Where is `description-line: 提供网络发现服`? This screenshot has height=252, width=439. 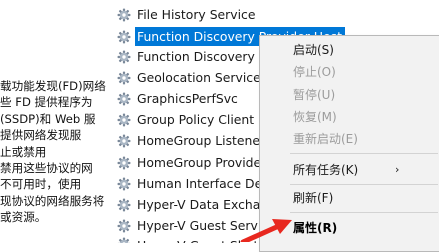
description-line: 提供网络发现服 is located at coordinates (56, 135).